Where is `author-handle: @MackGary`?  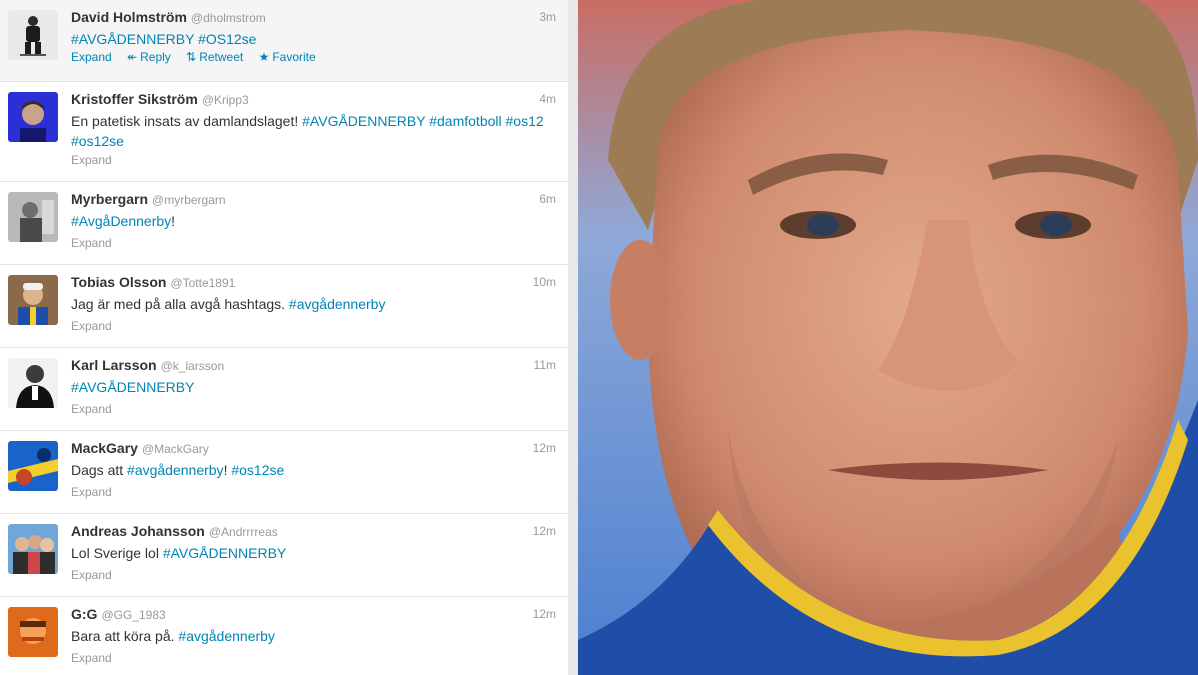
author-handle: @MackGary is located at coordinates (175, 449).